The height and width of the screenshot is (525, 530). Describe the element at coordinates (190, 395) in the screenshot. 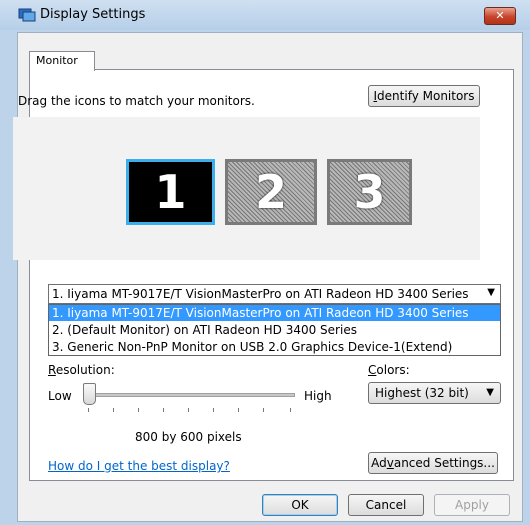

I see `resolution-slider-track` at that location.